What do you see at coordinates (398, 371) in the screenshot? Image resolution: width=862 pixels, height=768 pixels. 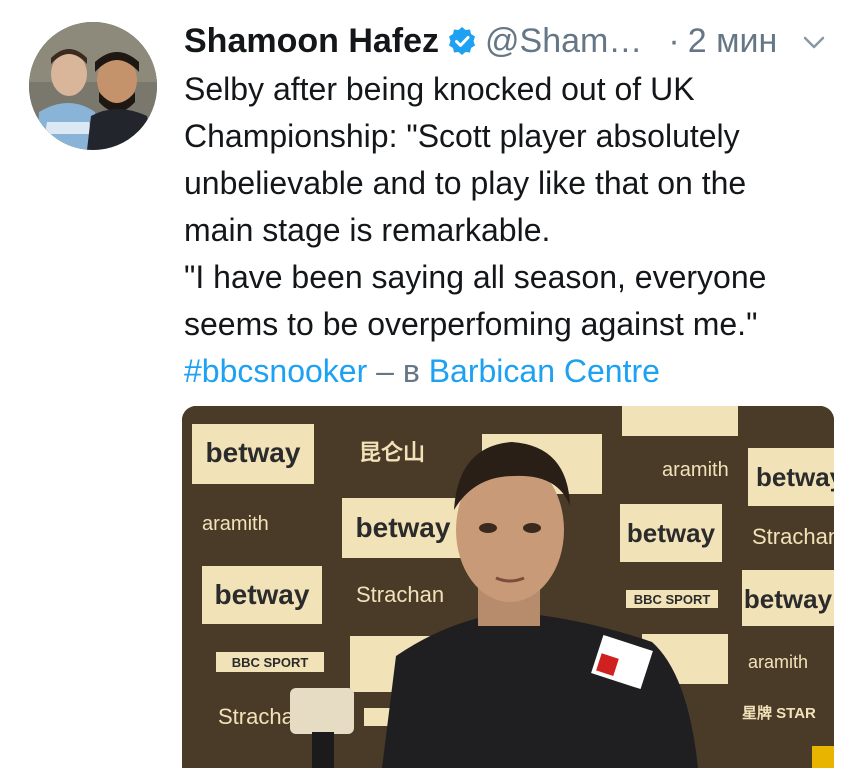 I see `location-prefix: – в` at bounding box center [398, 371].